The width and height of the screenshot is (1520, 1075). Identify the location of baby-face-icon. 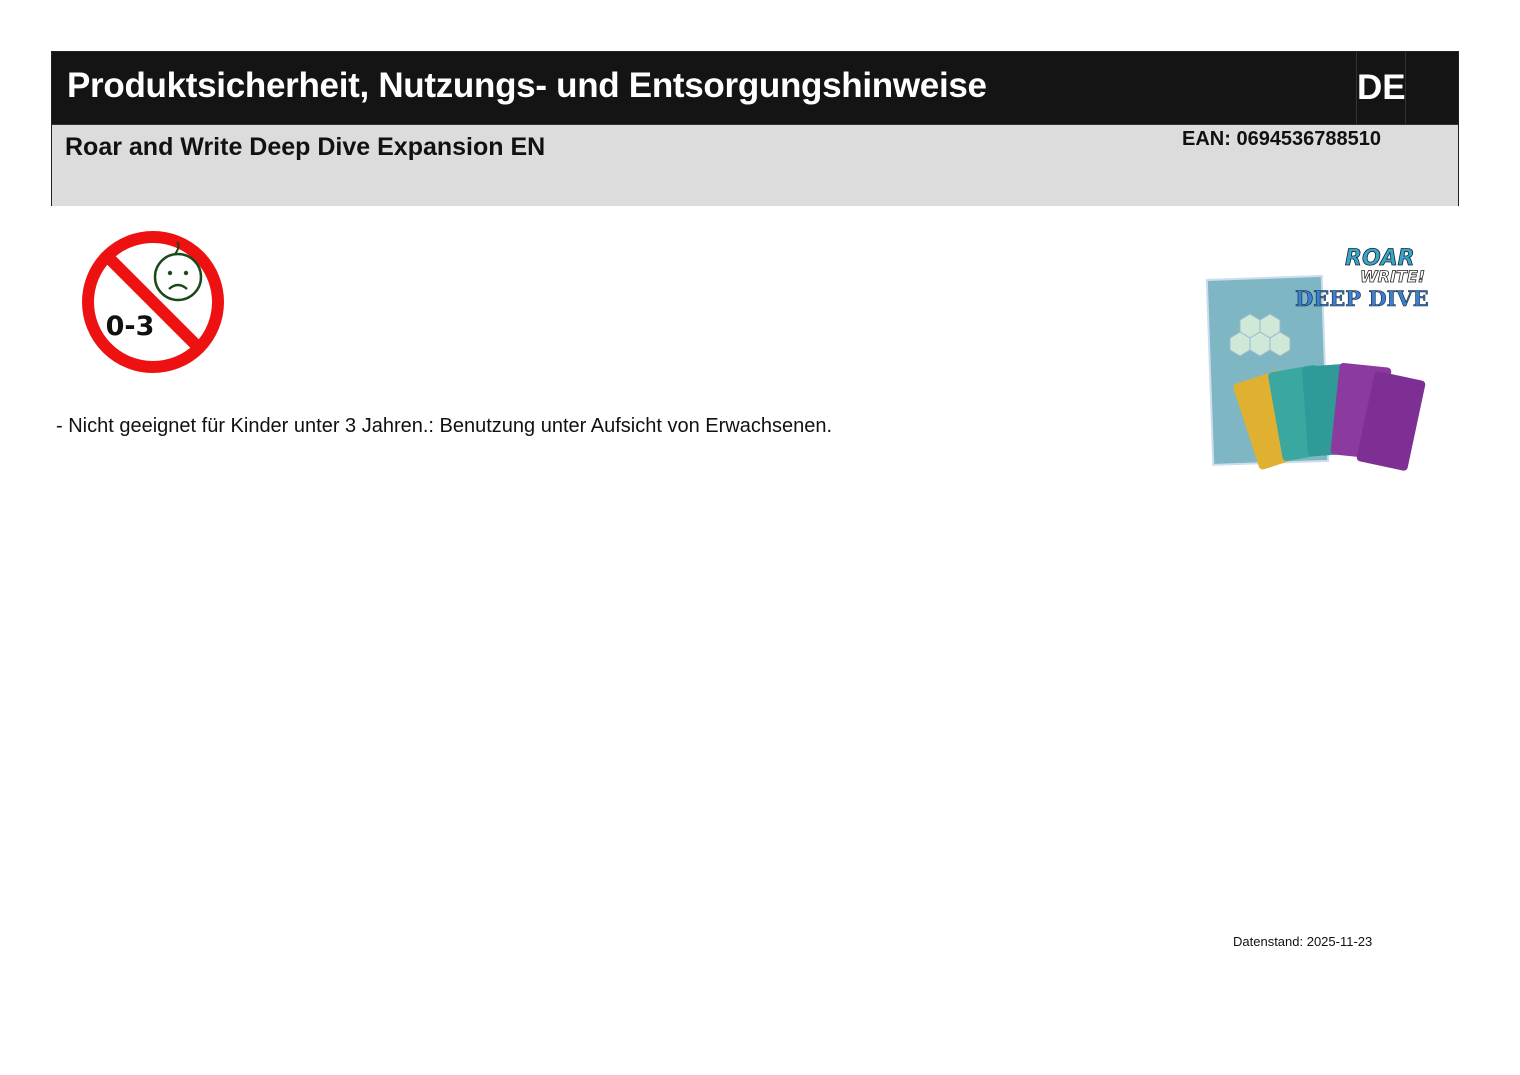
(178, 277).